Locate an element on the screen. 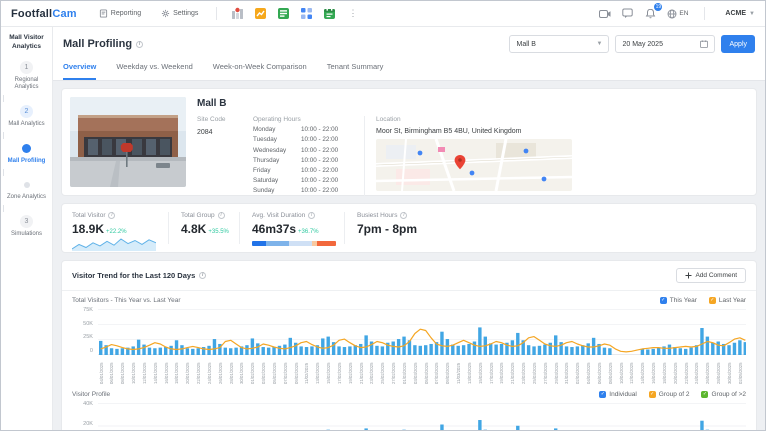 This screenshot has width=766, height=431. step-number-3: 3 is located at coordinates (26, 221).